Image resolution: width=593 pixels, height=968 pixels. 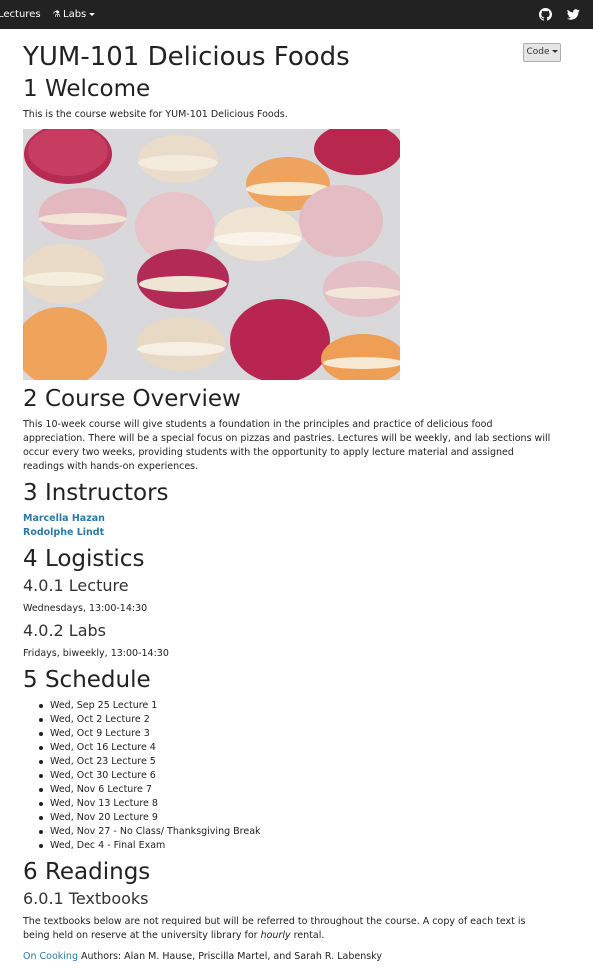 What do you see at coordinates (142, 734) in the screenshot?
I see `schedule-item: Wed, Oct 9 Lecture 3` at bounding box center [142, 734].